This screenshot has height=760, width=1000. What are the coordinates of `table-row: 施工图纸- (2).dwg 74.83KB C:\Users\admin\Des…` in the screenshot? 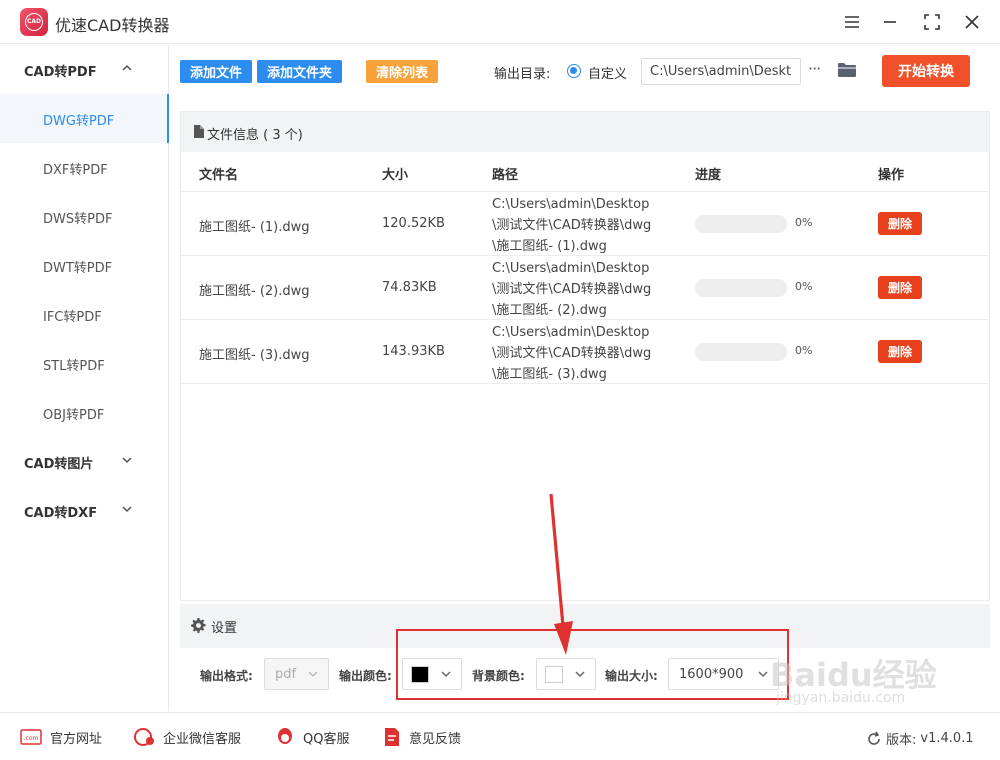 It's located at (585, 288).